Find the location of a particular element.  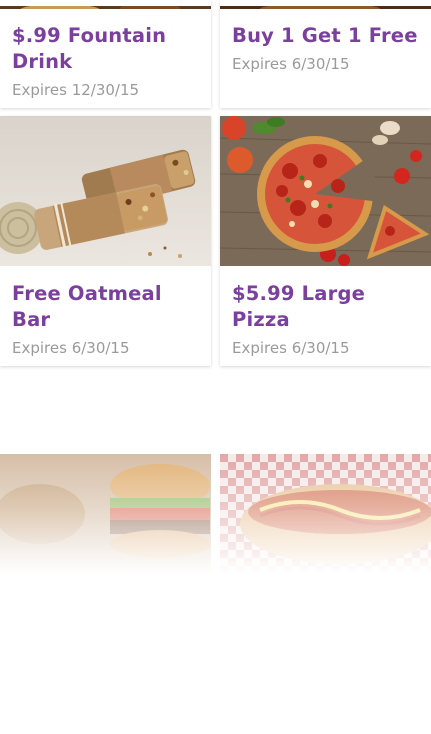

deal-image-hotdog is located at coordinates (325, 514).